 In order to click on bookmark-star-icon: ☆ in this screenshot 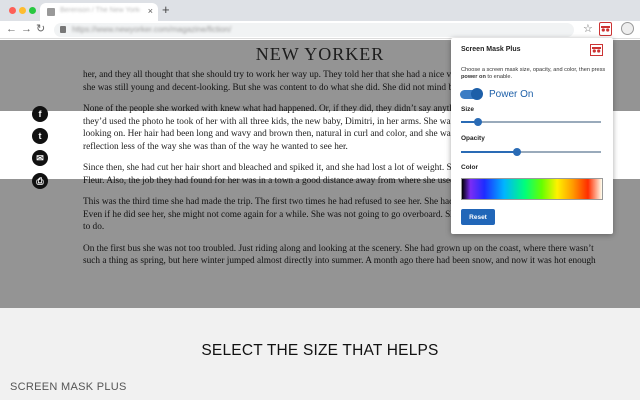, I will do `click(588, 29)`.